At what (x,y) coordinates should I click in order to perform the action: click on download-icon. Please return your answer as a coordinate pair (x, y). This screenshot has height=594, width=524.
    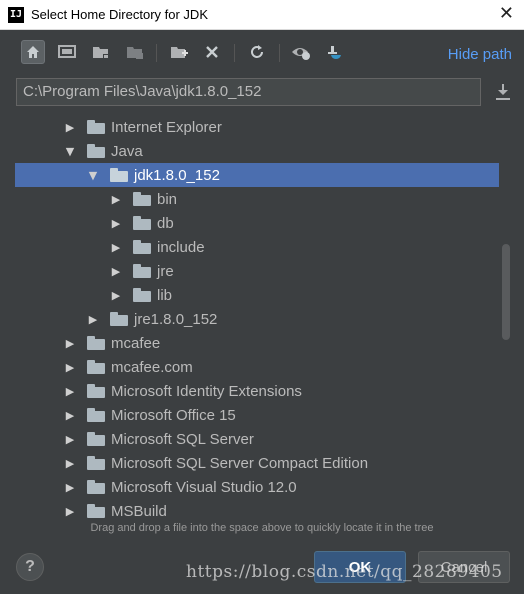
    Looking at the image, I should click on (503, 92).